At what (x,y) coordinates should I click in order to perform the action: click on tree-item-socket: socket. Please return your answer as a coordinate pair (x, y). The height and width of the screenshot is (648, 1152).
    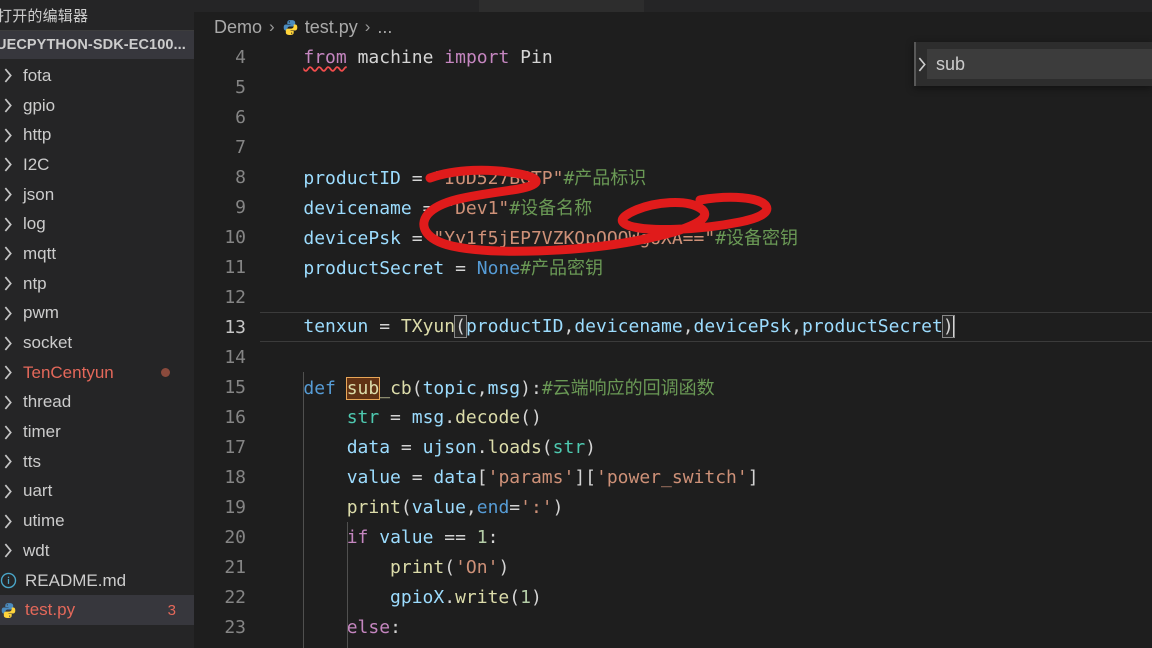
    Looking at the image, I should click on (97, 343).